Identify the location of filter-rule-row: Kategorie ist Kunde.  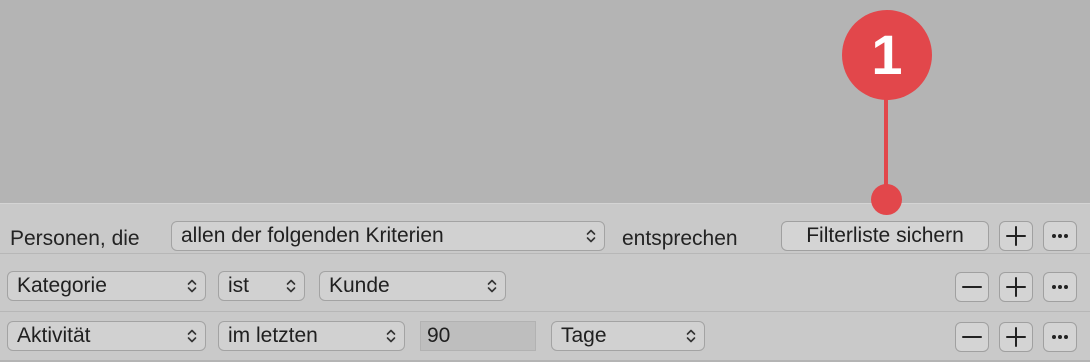
(545, 287).